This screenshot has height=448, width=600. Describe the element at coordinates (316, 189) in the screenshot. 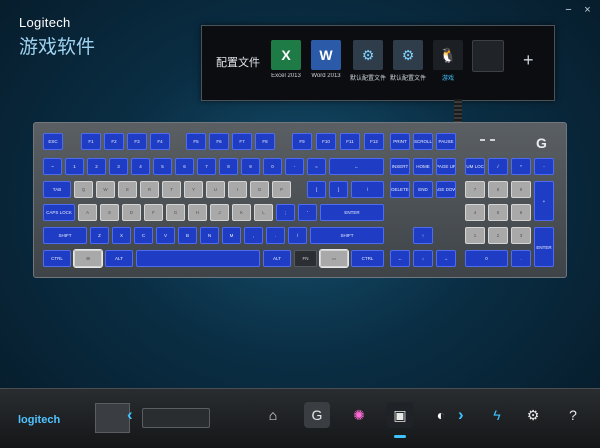

I see `key-left-bracket: [` at that location.